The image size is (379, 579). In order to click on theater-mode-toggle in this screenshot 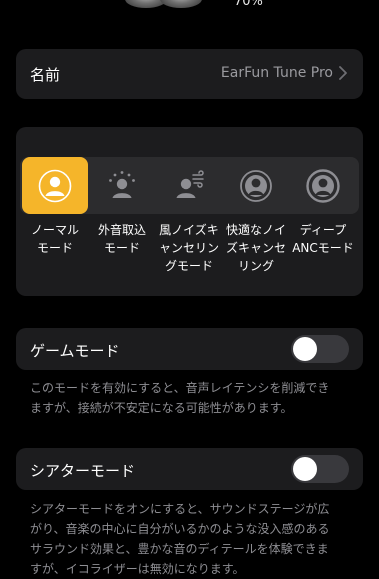, I will do `click(320, 469)`.